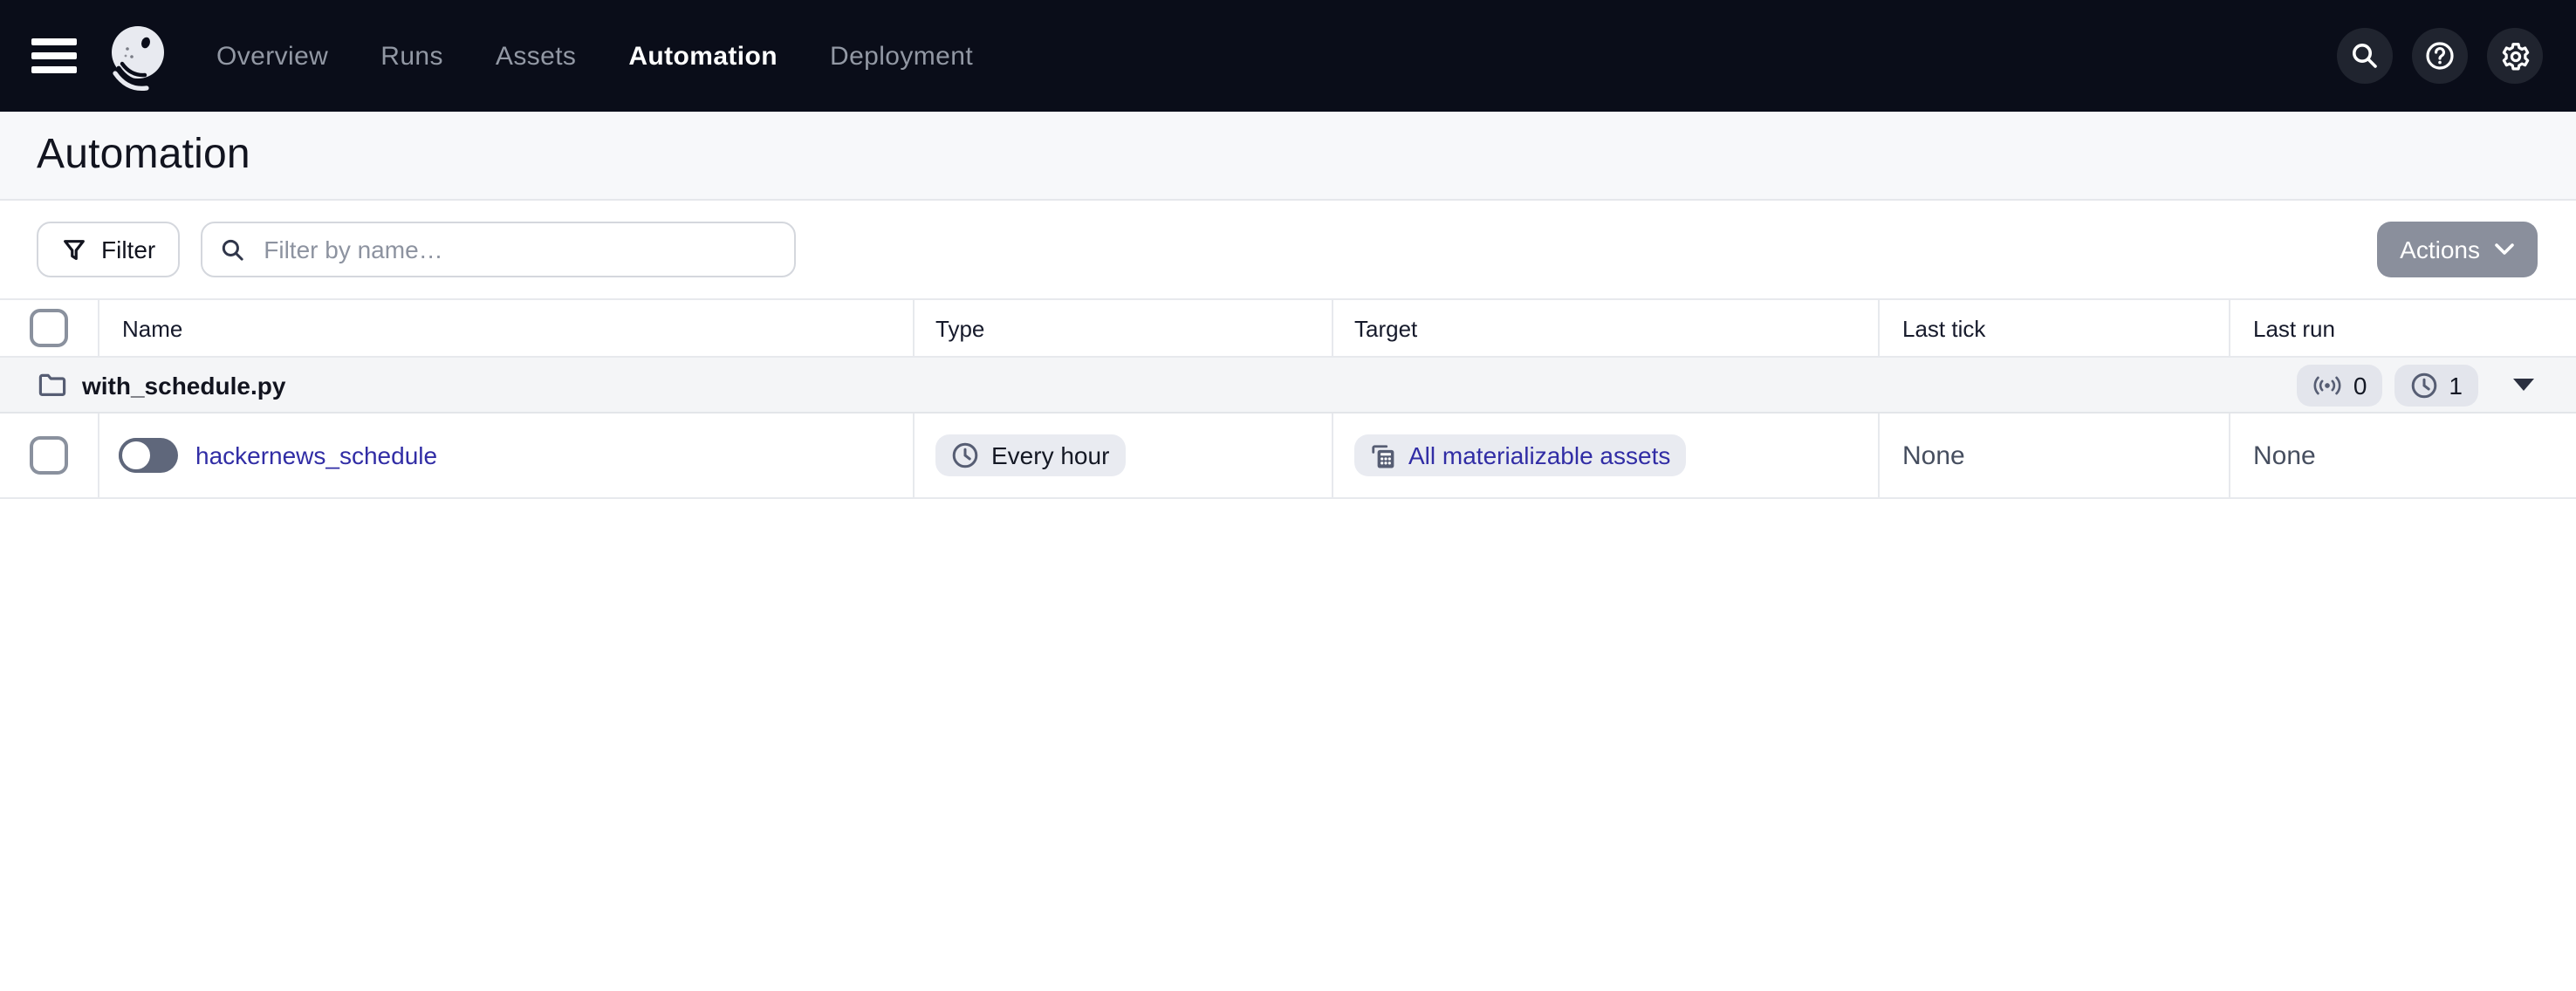  I want to click on row-checkbox-cell, so click(50, 455).